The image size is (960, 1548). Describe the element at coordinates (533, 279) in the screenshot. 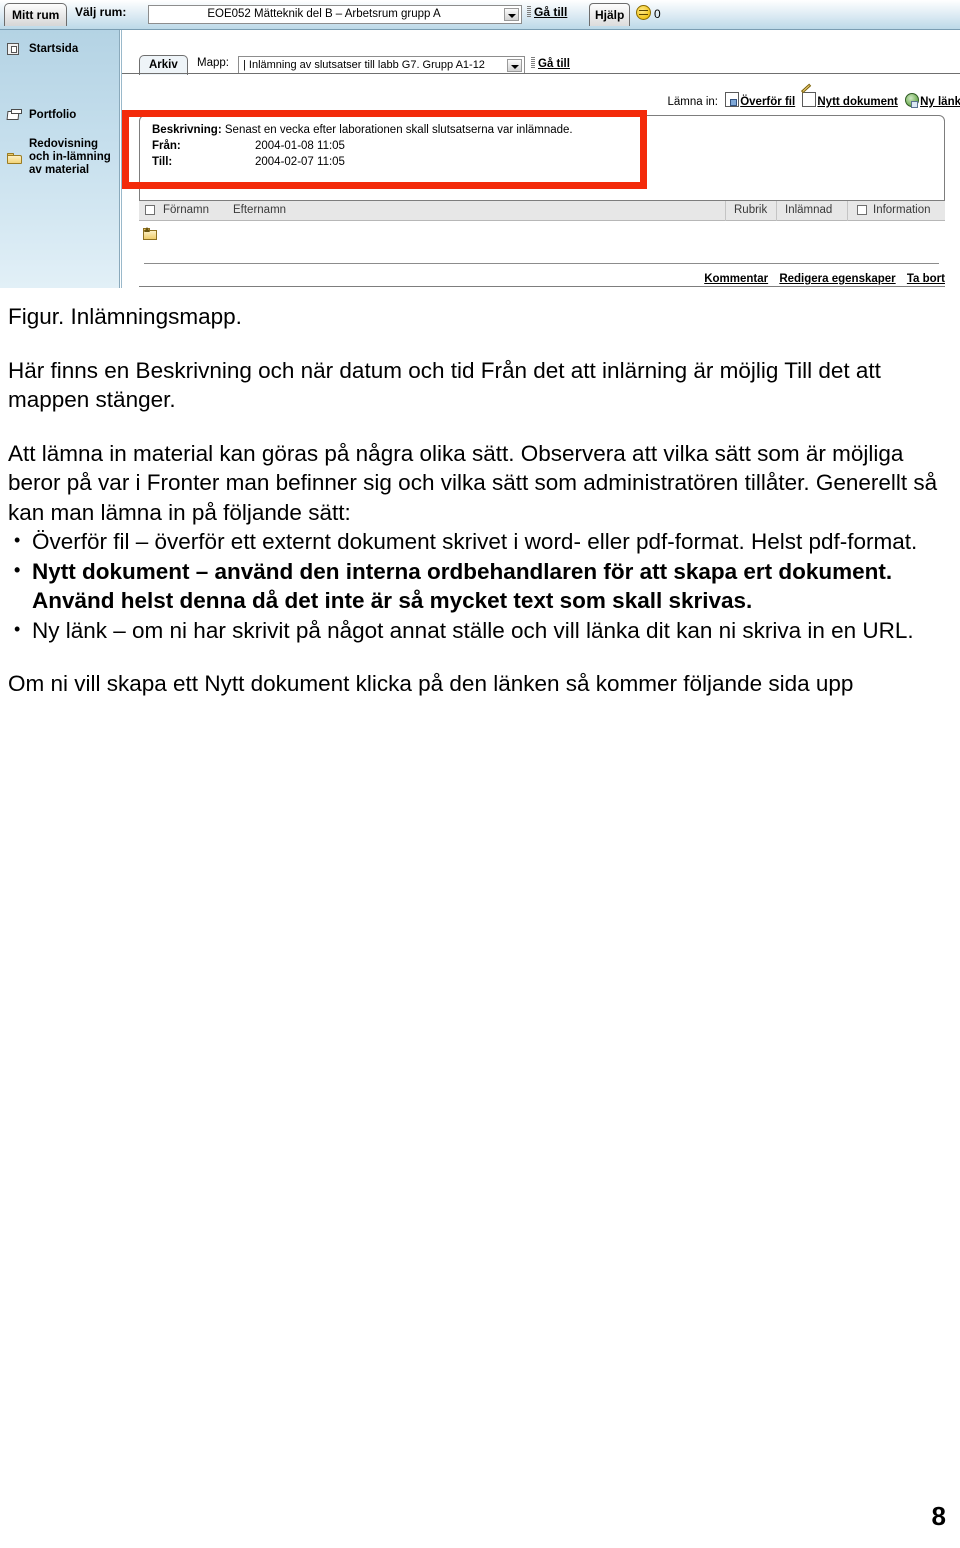

I see `footer-action-links: Kommentar Redigera egenskaper Ta bort` at that location.